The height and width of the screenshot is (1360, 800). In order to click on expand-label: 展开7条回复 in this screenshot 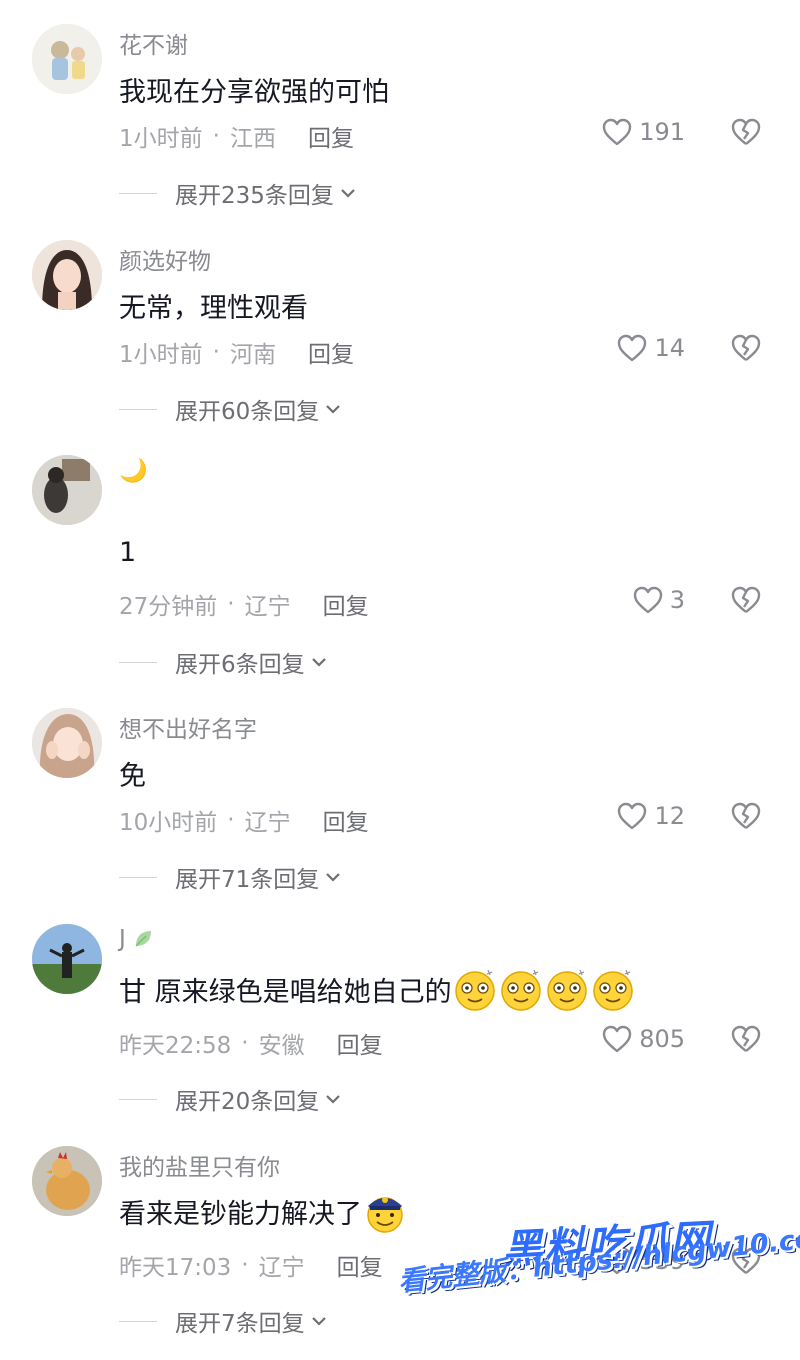, I will do `click(240, 1324)`.